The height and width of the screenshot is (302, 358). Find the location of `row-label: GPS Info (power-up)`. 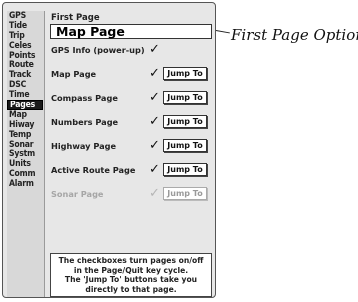

row-label: GPS Info (power-up) is located at coordinates (98, 50).